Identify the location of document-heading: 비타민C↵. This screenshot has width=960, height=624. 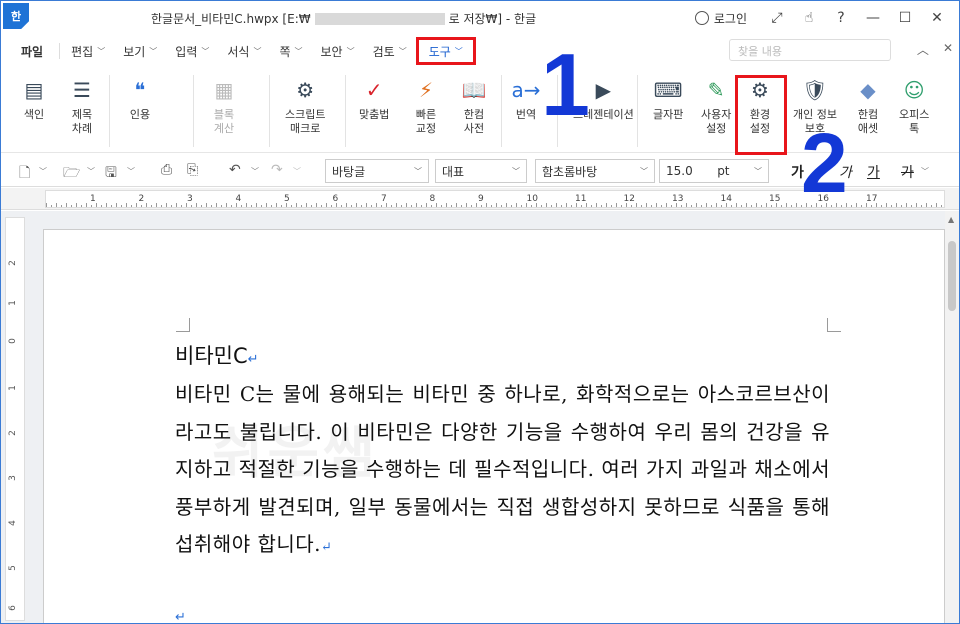
(217, 355).